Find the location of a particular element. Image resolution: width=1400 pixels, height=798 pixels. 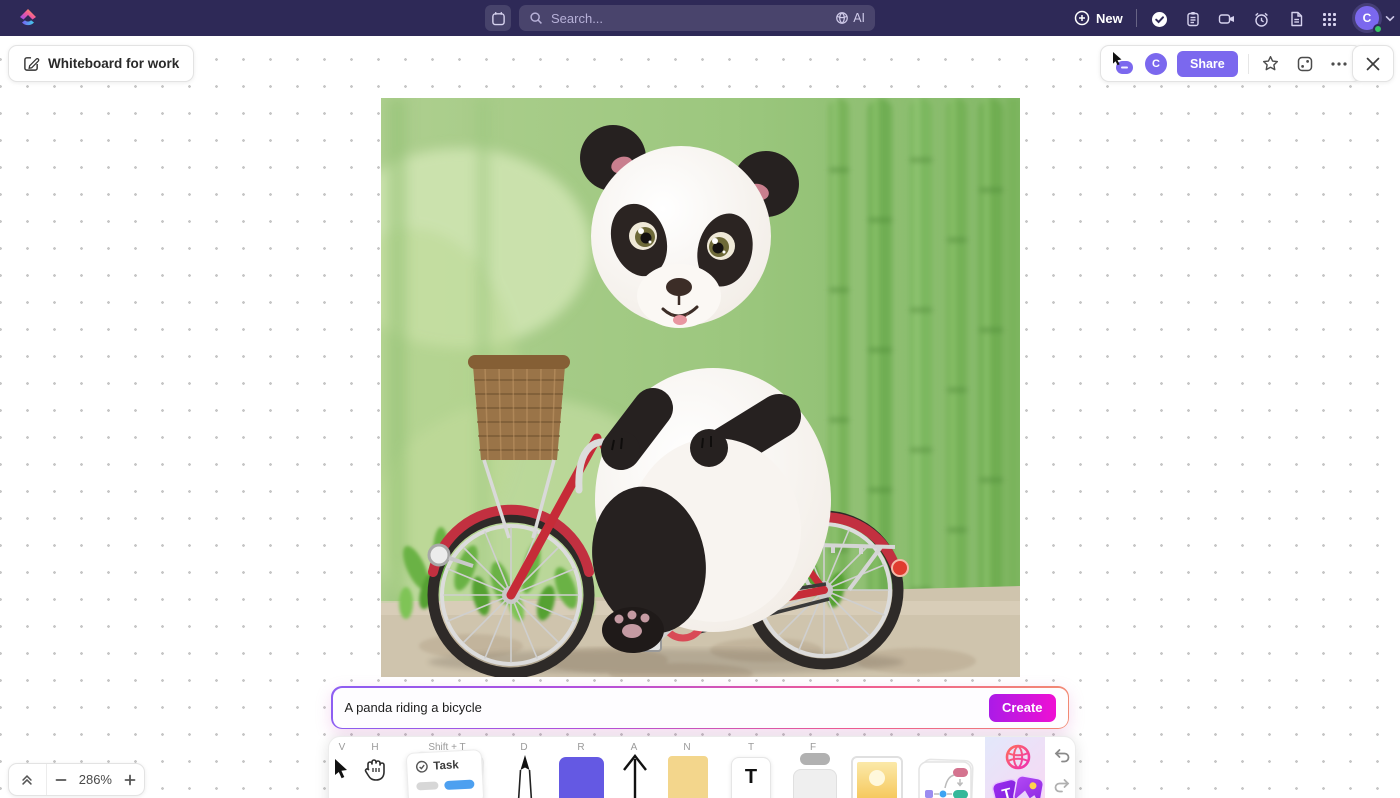

minus-icon is located at coordinates (61, 779).